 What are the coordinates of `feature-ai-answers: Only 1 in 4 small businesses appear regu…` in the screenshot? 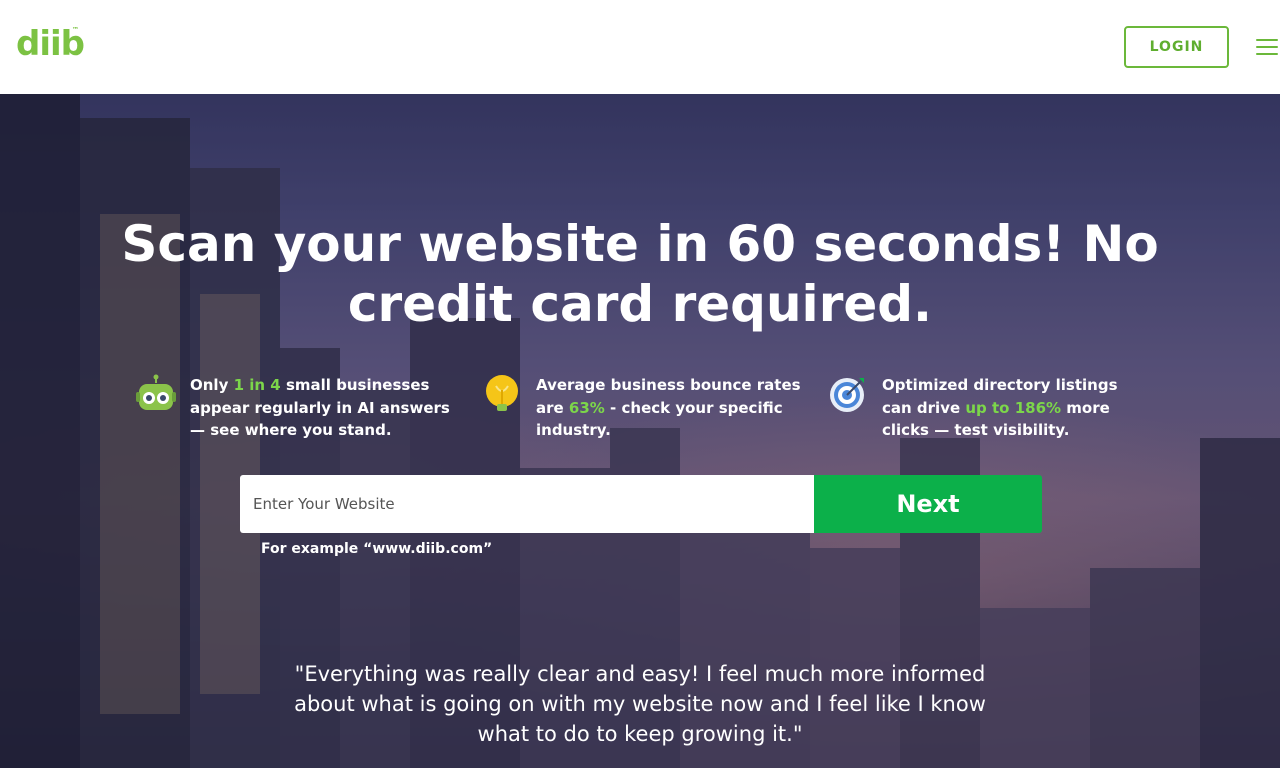 It's located at (293, 409).